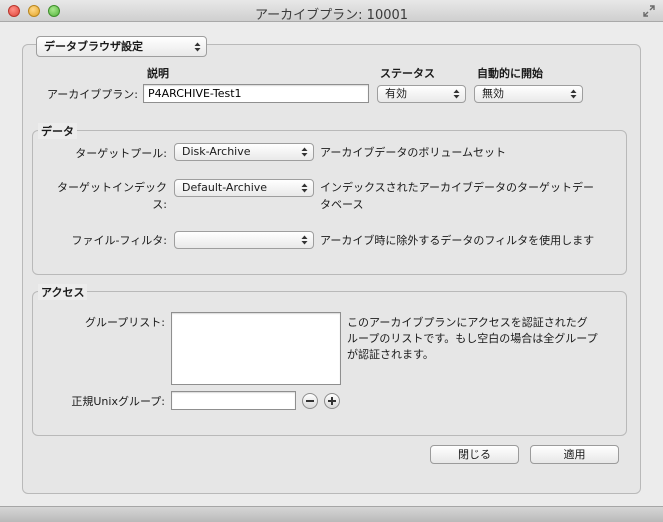 The image size is (663, 522). What do you see at coordinates (119, 240) in the screenshot?
I see `file-filter-label: ファイル-フィルタ:` at bounding box center [119, 240].